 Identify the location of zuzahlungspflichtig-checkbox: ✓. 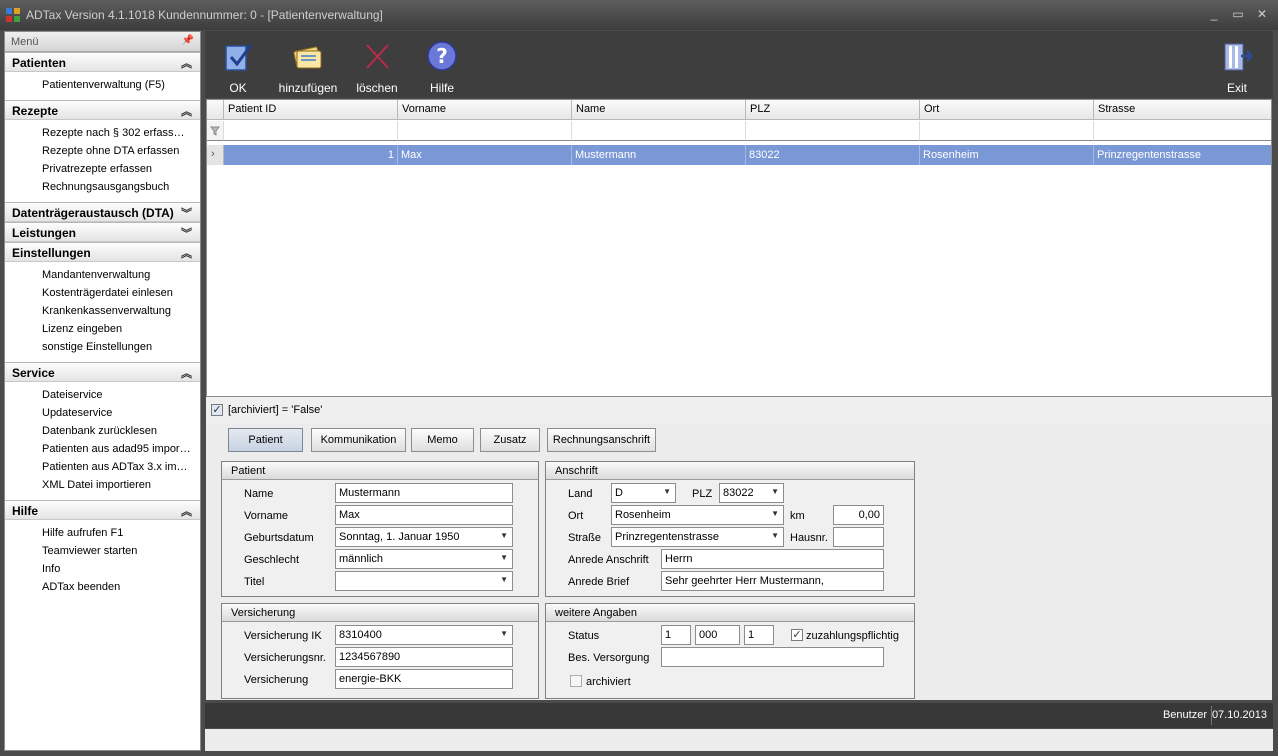
(797, 635).